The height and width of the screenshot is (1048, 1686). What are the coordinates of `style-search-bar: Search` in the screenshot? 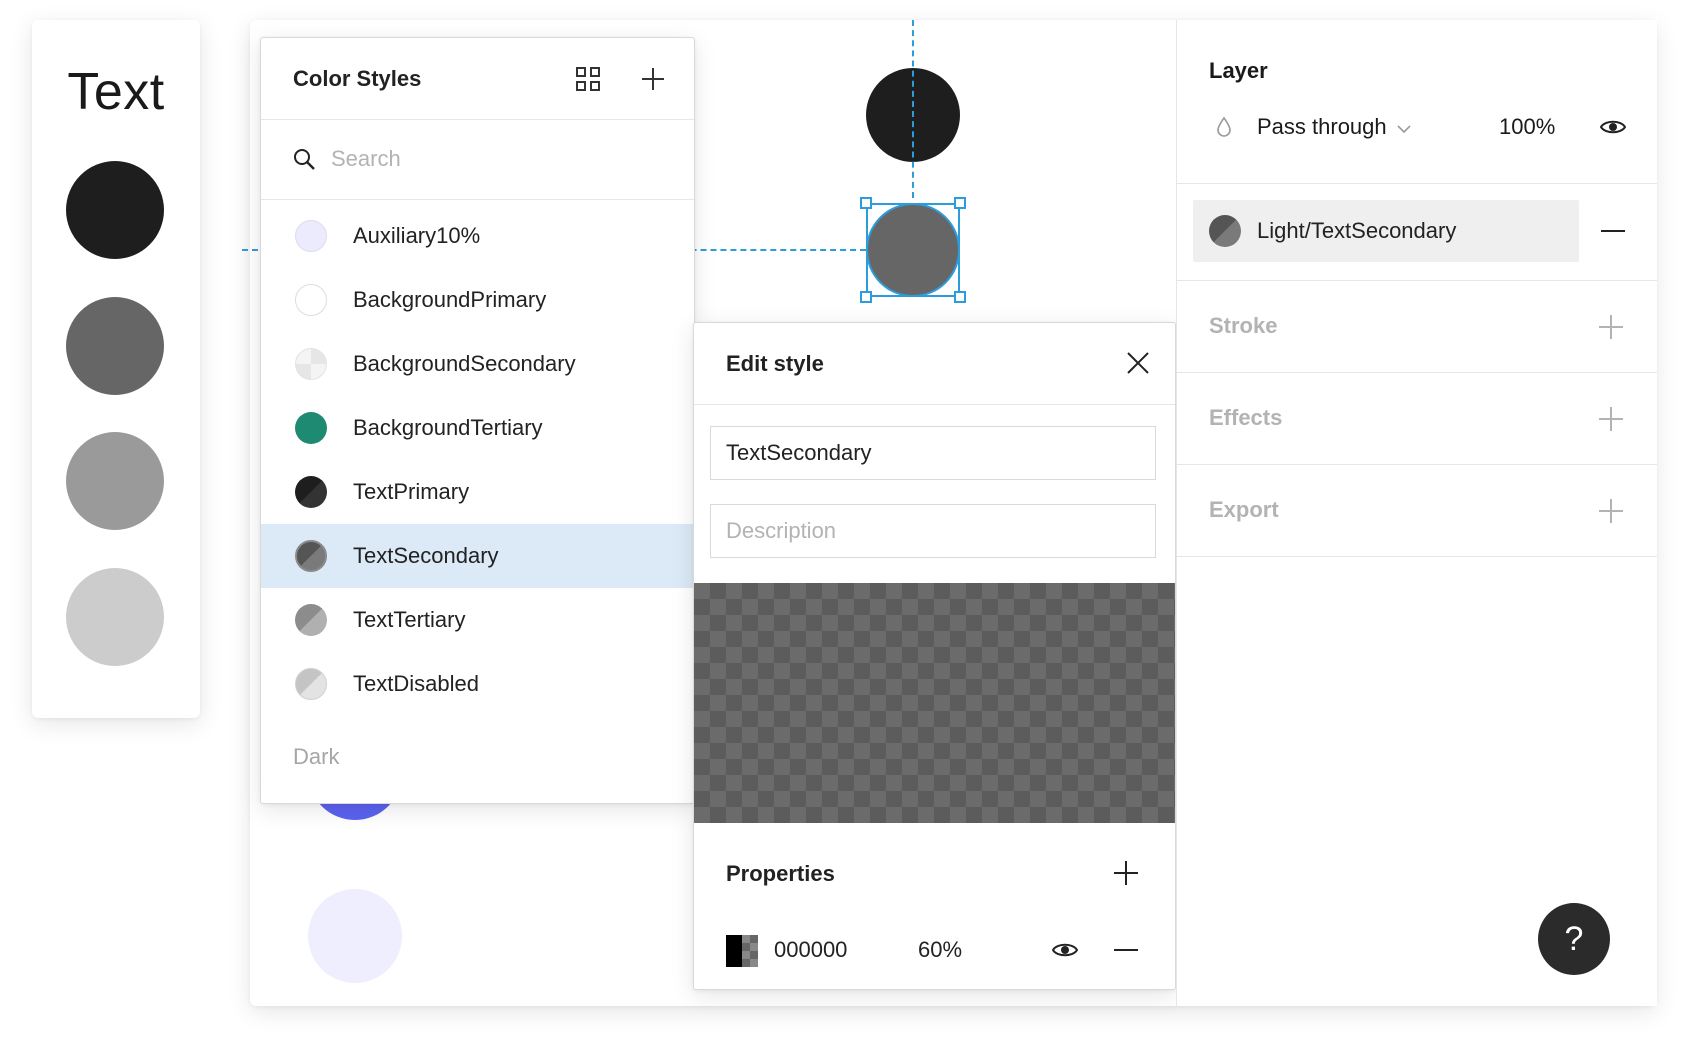 It's located at (477, 160).